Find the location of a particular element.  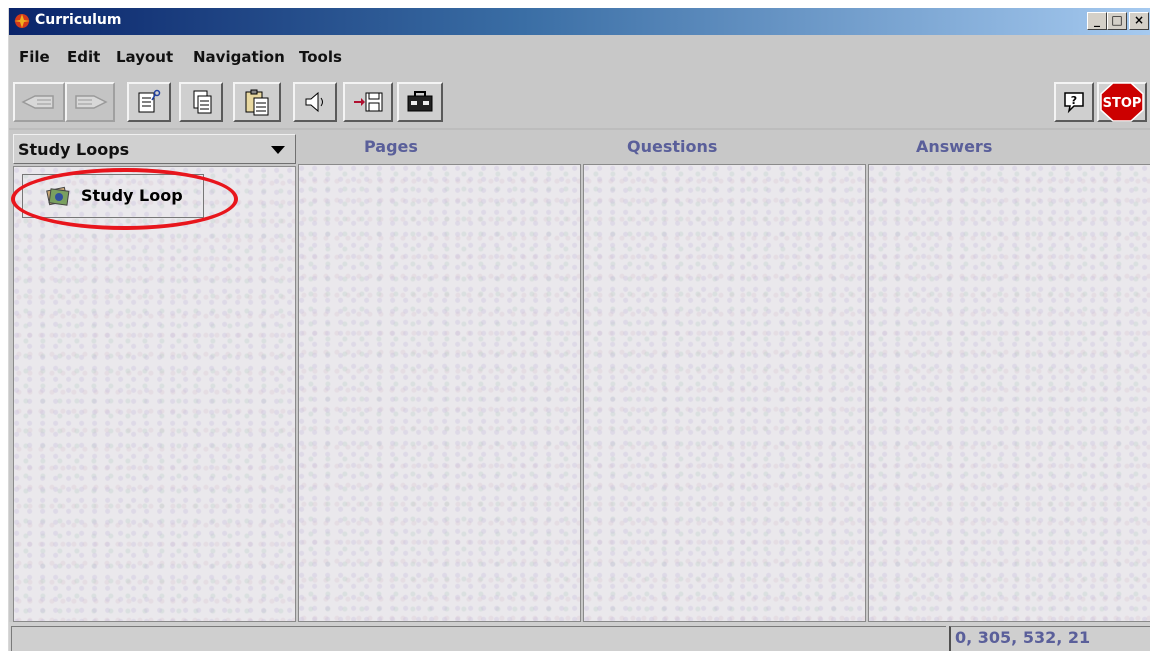

menu-navigation: Navigation is located at coordinates (239, 57).